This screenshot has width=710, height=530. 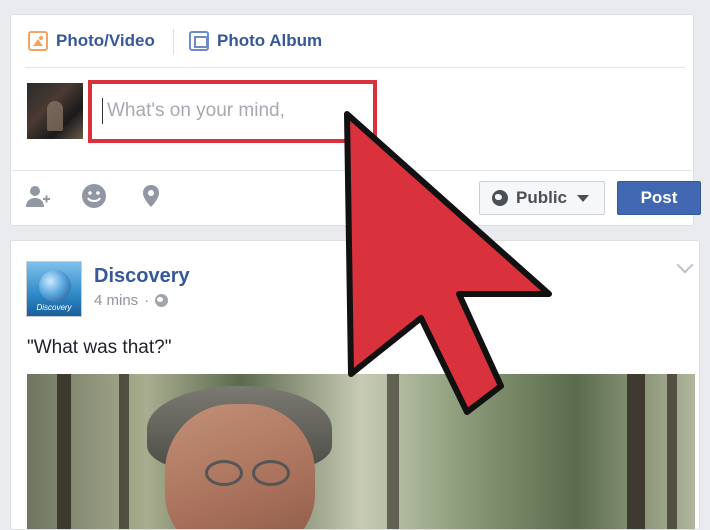 I want to click on tab-photo-album: Photo Album, so click(x=255, y=41).